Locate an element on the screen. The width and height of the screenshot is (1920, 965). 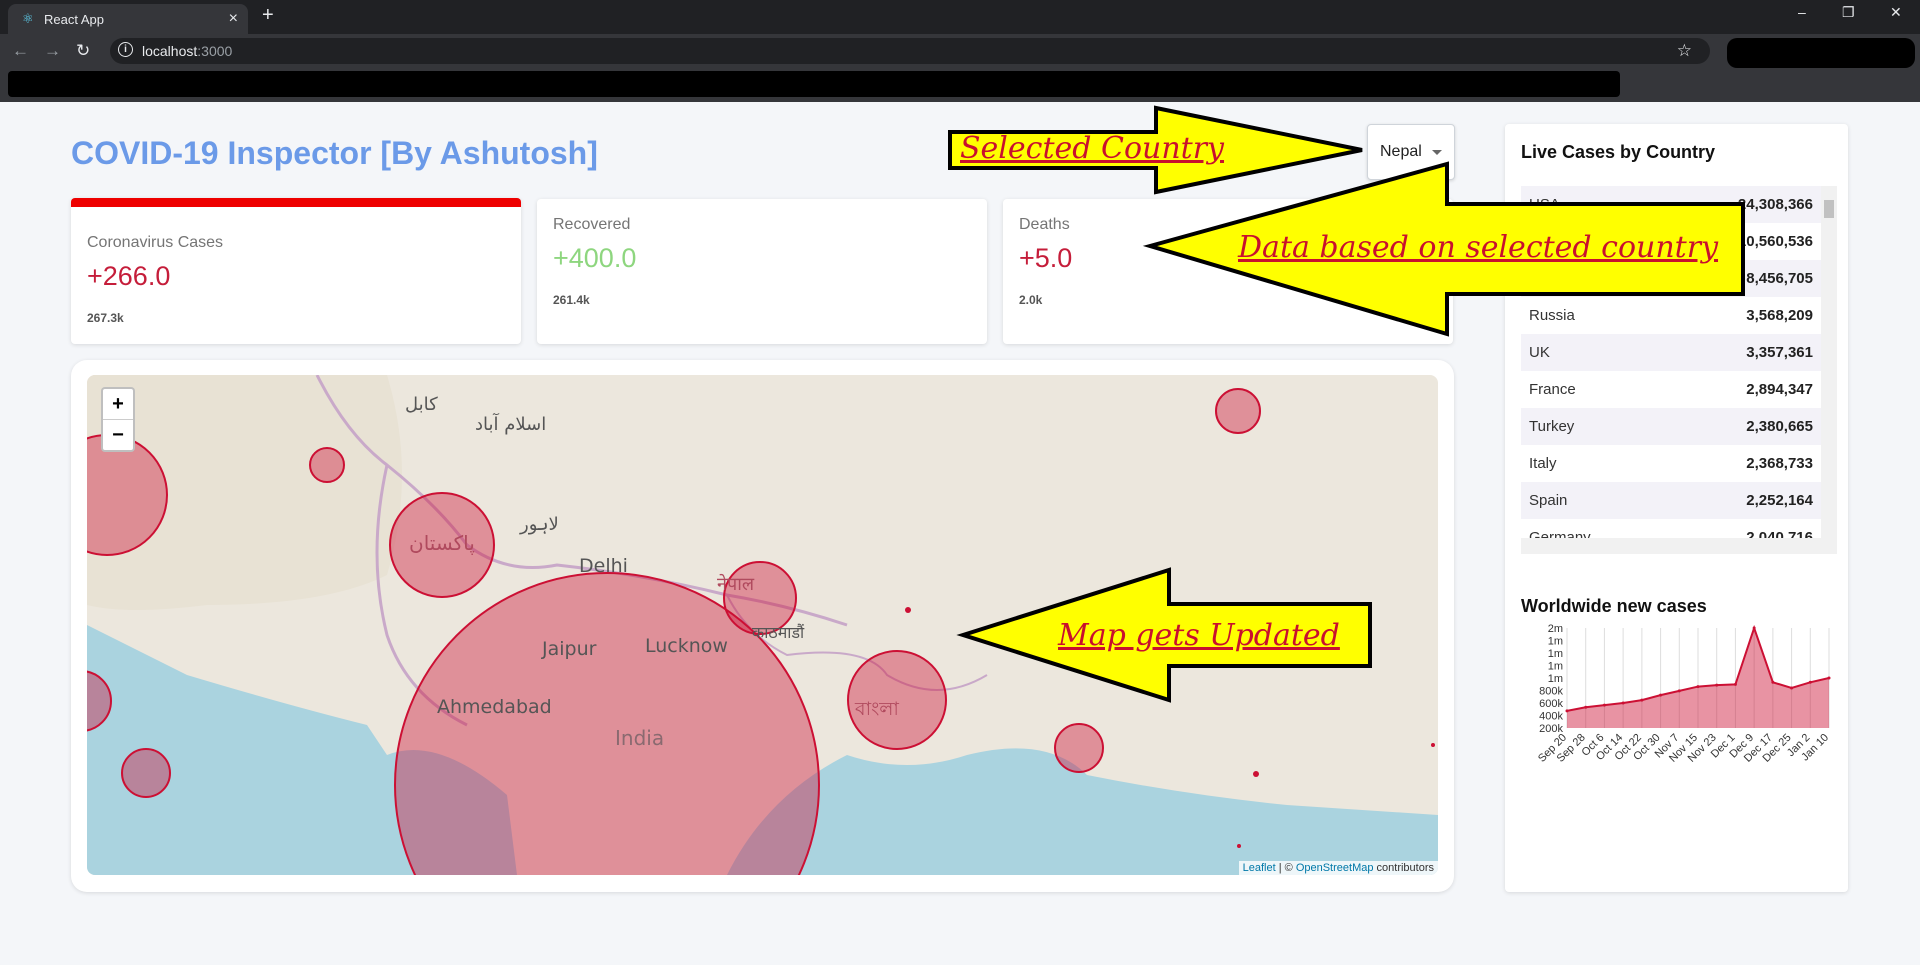
browser-tab: ⚛ React App × is located at coordinates (128, 19).